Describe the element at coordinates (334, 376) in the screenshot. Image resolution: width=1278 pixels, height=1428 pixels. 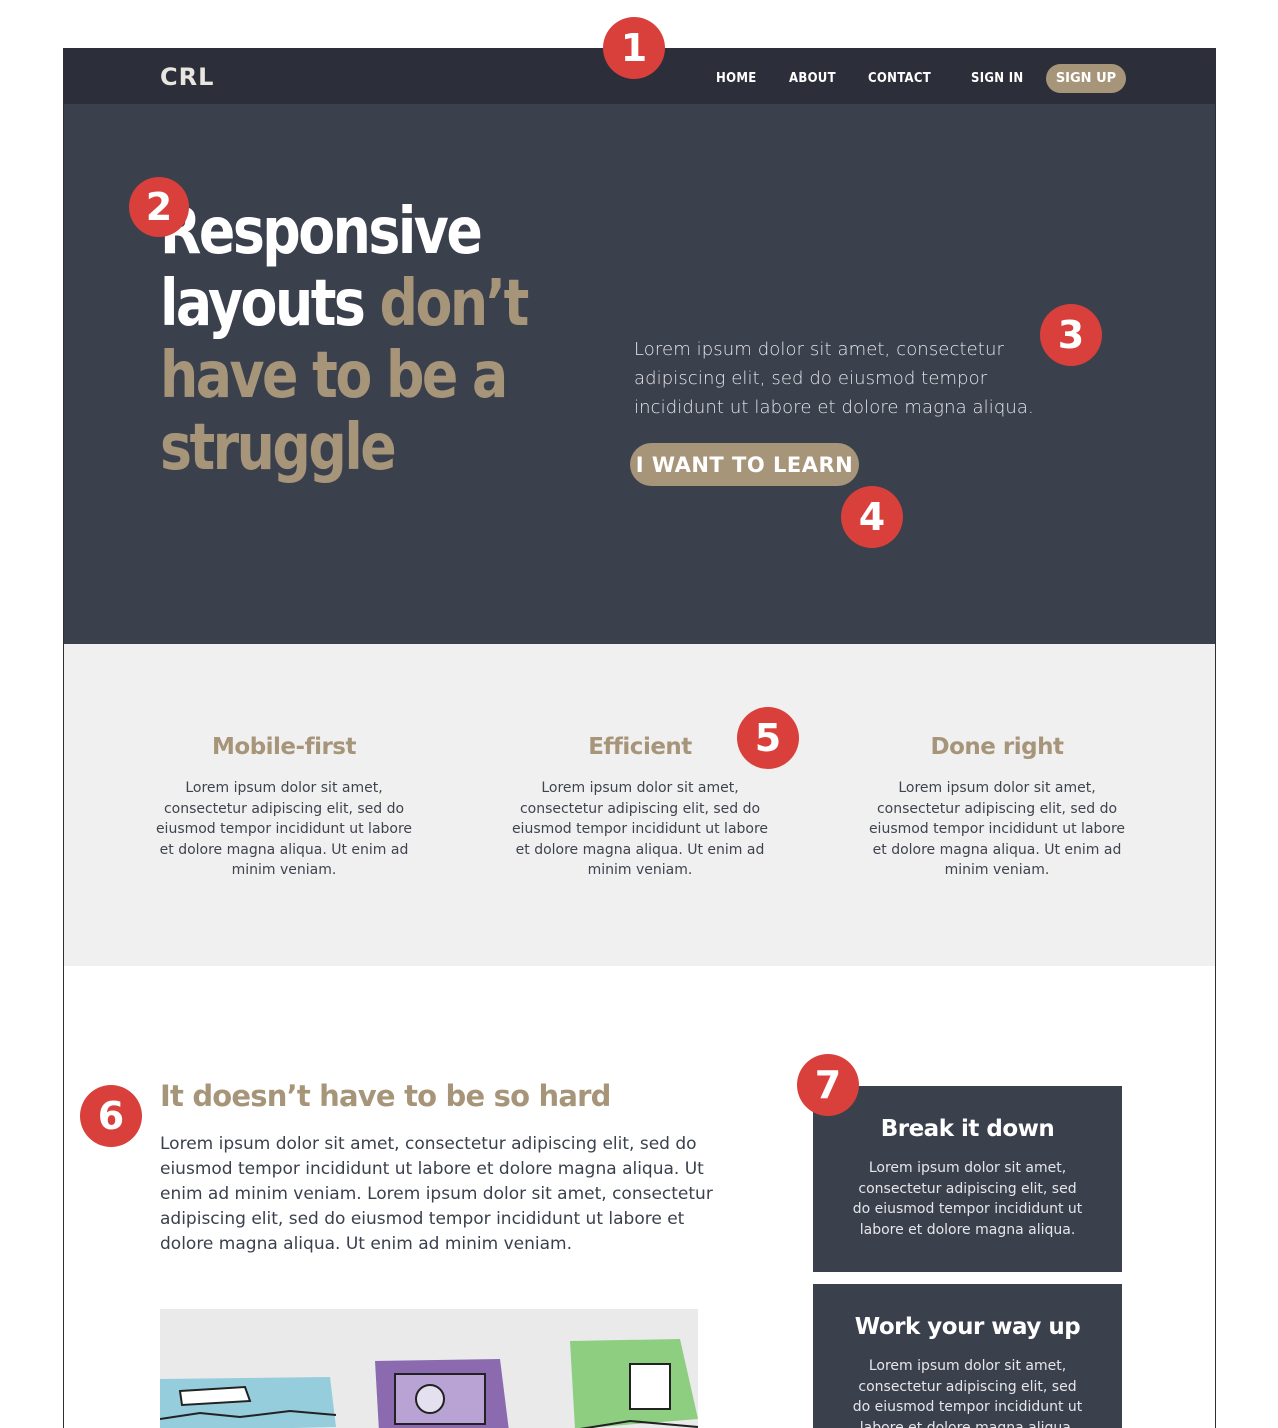
I see `hero-title-accent: have to be a` at that location.